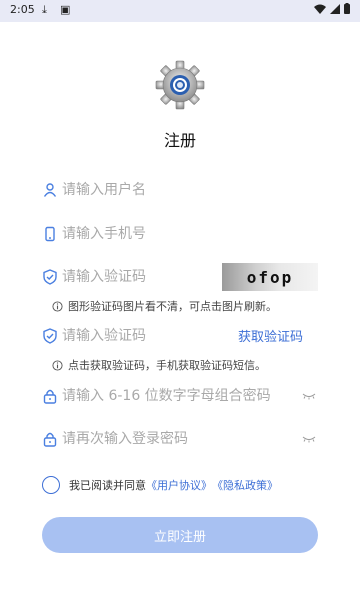 Image resolution: width=360 pixels, height=600 pixels. What do you see at coordinates (180, 11) in the screenshot?
I see `status-bar: 2:05 ⤓ ▣` at bounding box center [180, 11].